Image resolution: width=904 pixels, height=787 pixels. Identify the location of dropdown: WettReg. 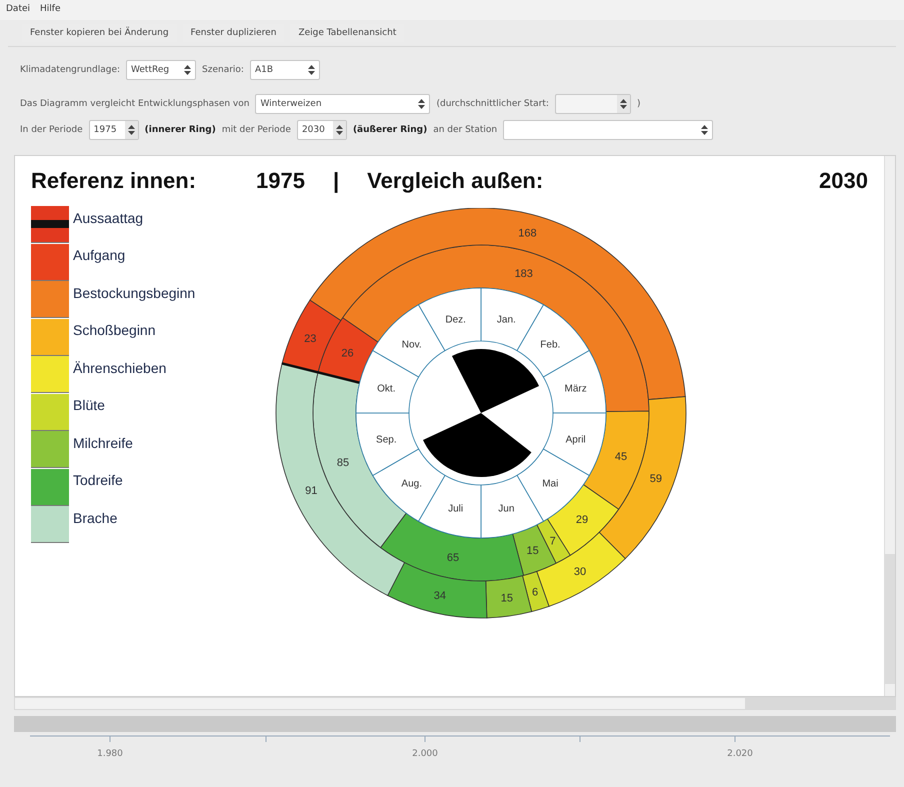
(161, 70).